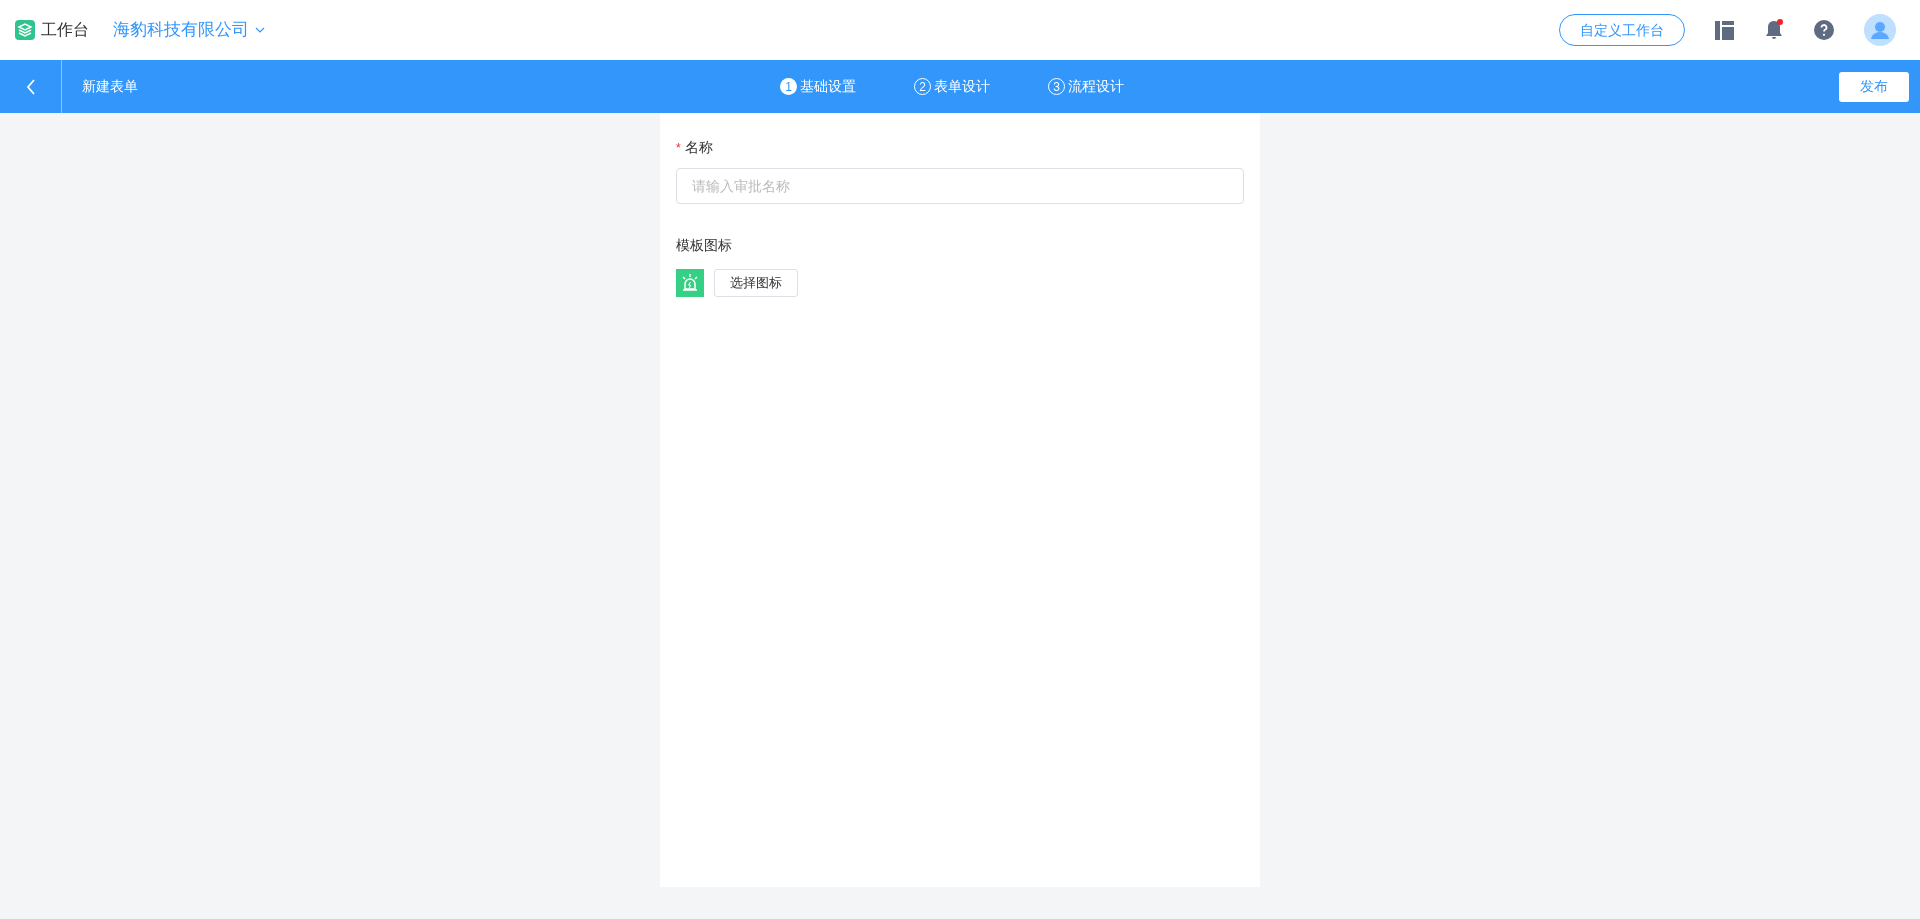 The width and height of the screenshot is (1920, 919). Describe the element at coordinates (189, 30) in the screenshot. I see `company-switcher: 海豹科技有限公司` at that location.